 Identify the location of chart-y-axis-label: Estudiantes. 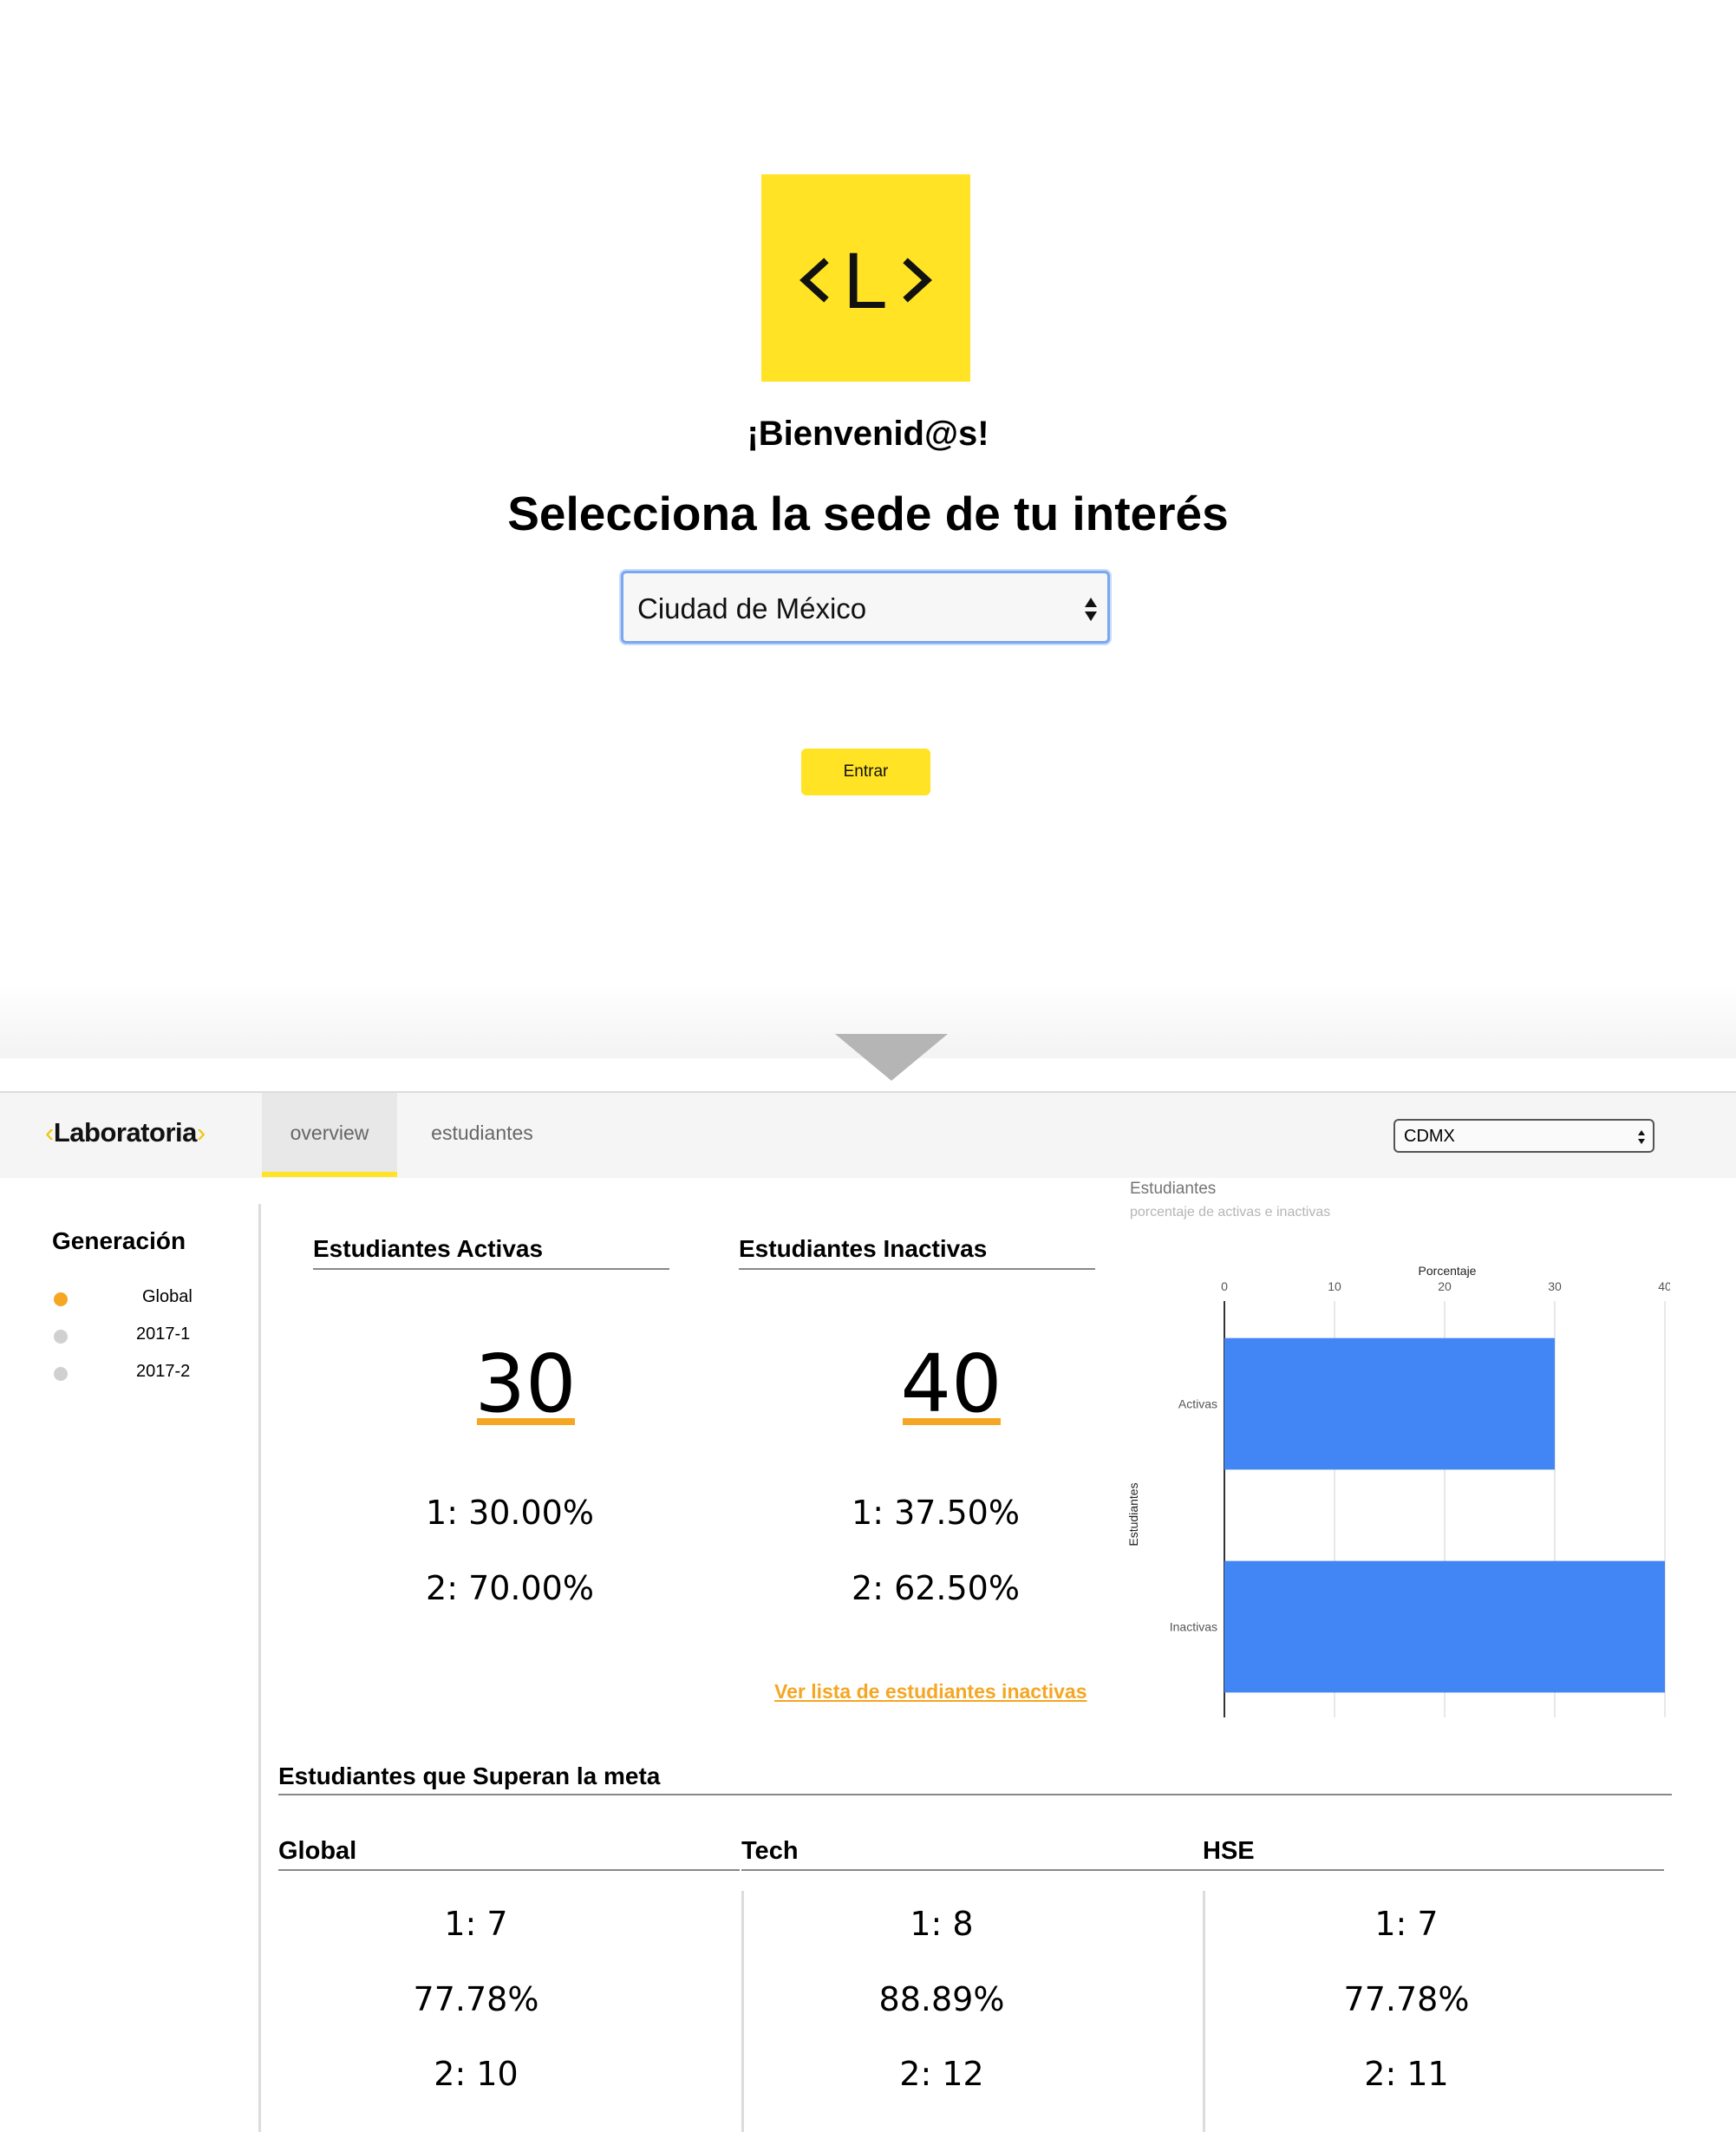
(1133, 1514).